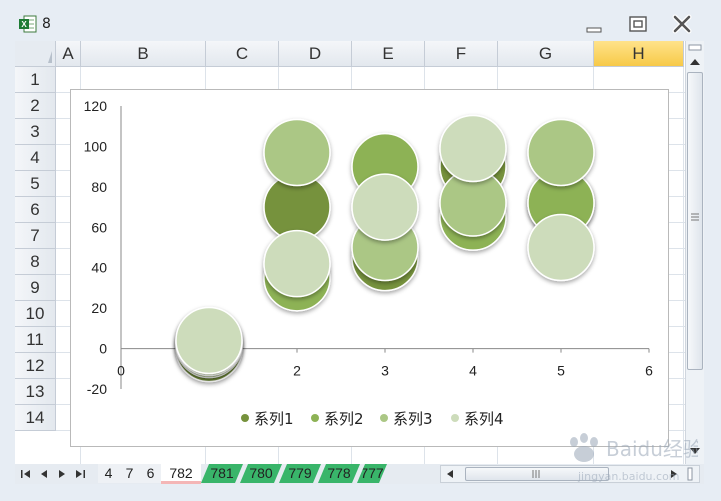  What do you see at coordinates (109, 473) in the screenshot?
I see `sheet-tab-4: 4` at bounding box center [109, 473].